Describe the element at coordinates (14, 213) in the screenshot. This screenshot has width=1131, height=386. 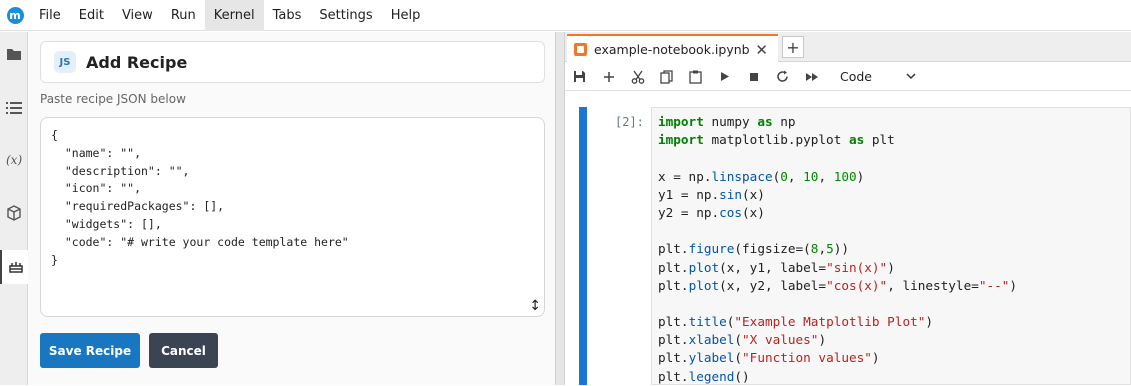
I see `package-icon` at that location.